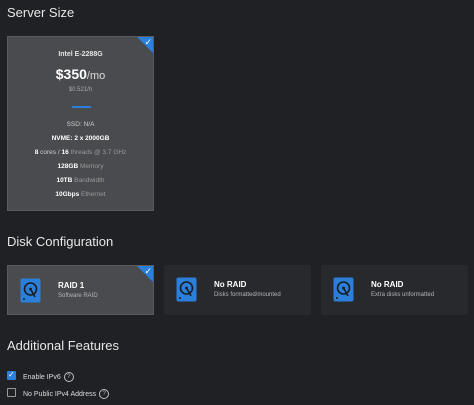 Image resolution: width=474 pixels, height=405 pixels. Describe the element at coordinates (42, 377) in the screenshot. I see `feature-label: Enable IPv6` at that location.